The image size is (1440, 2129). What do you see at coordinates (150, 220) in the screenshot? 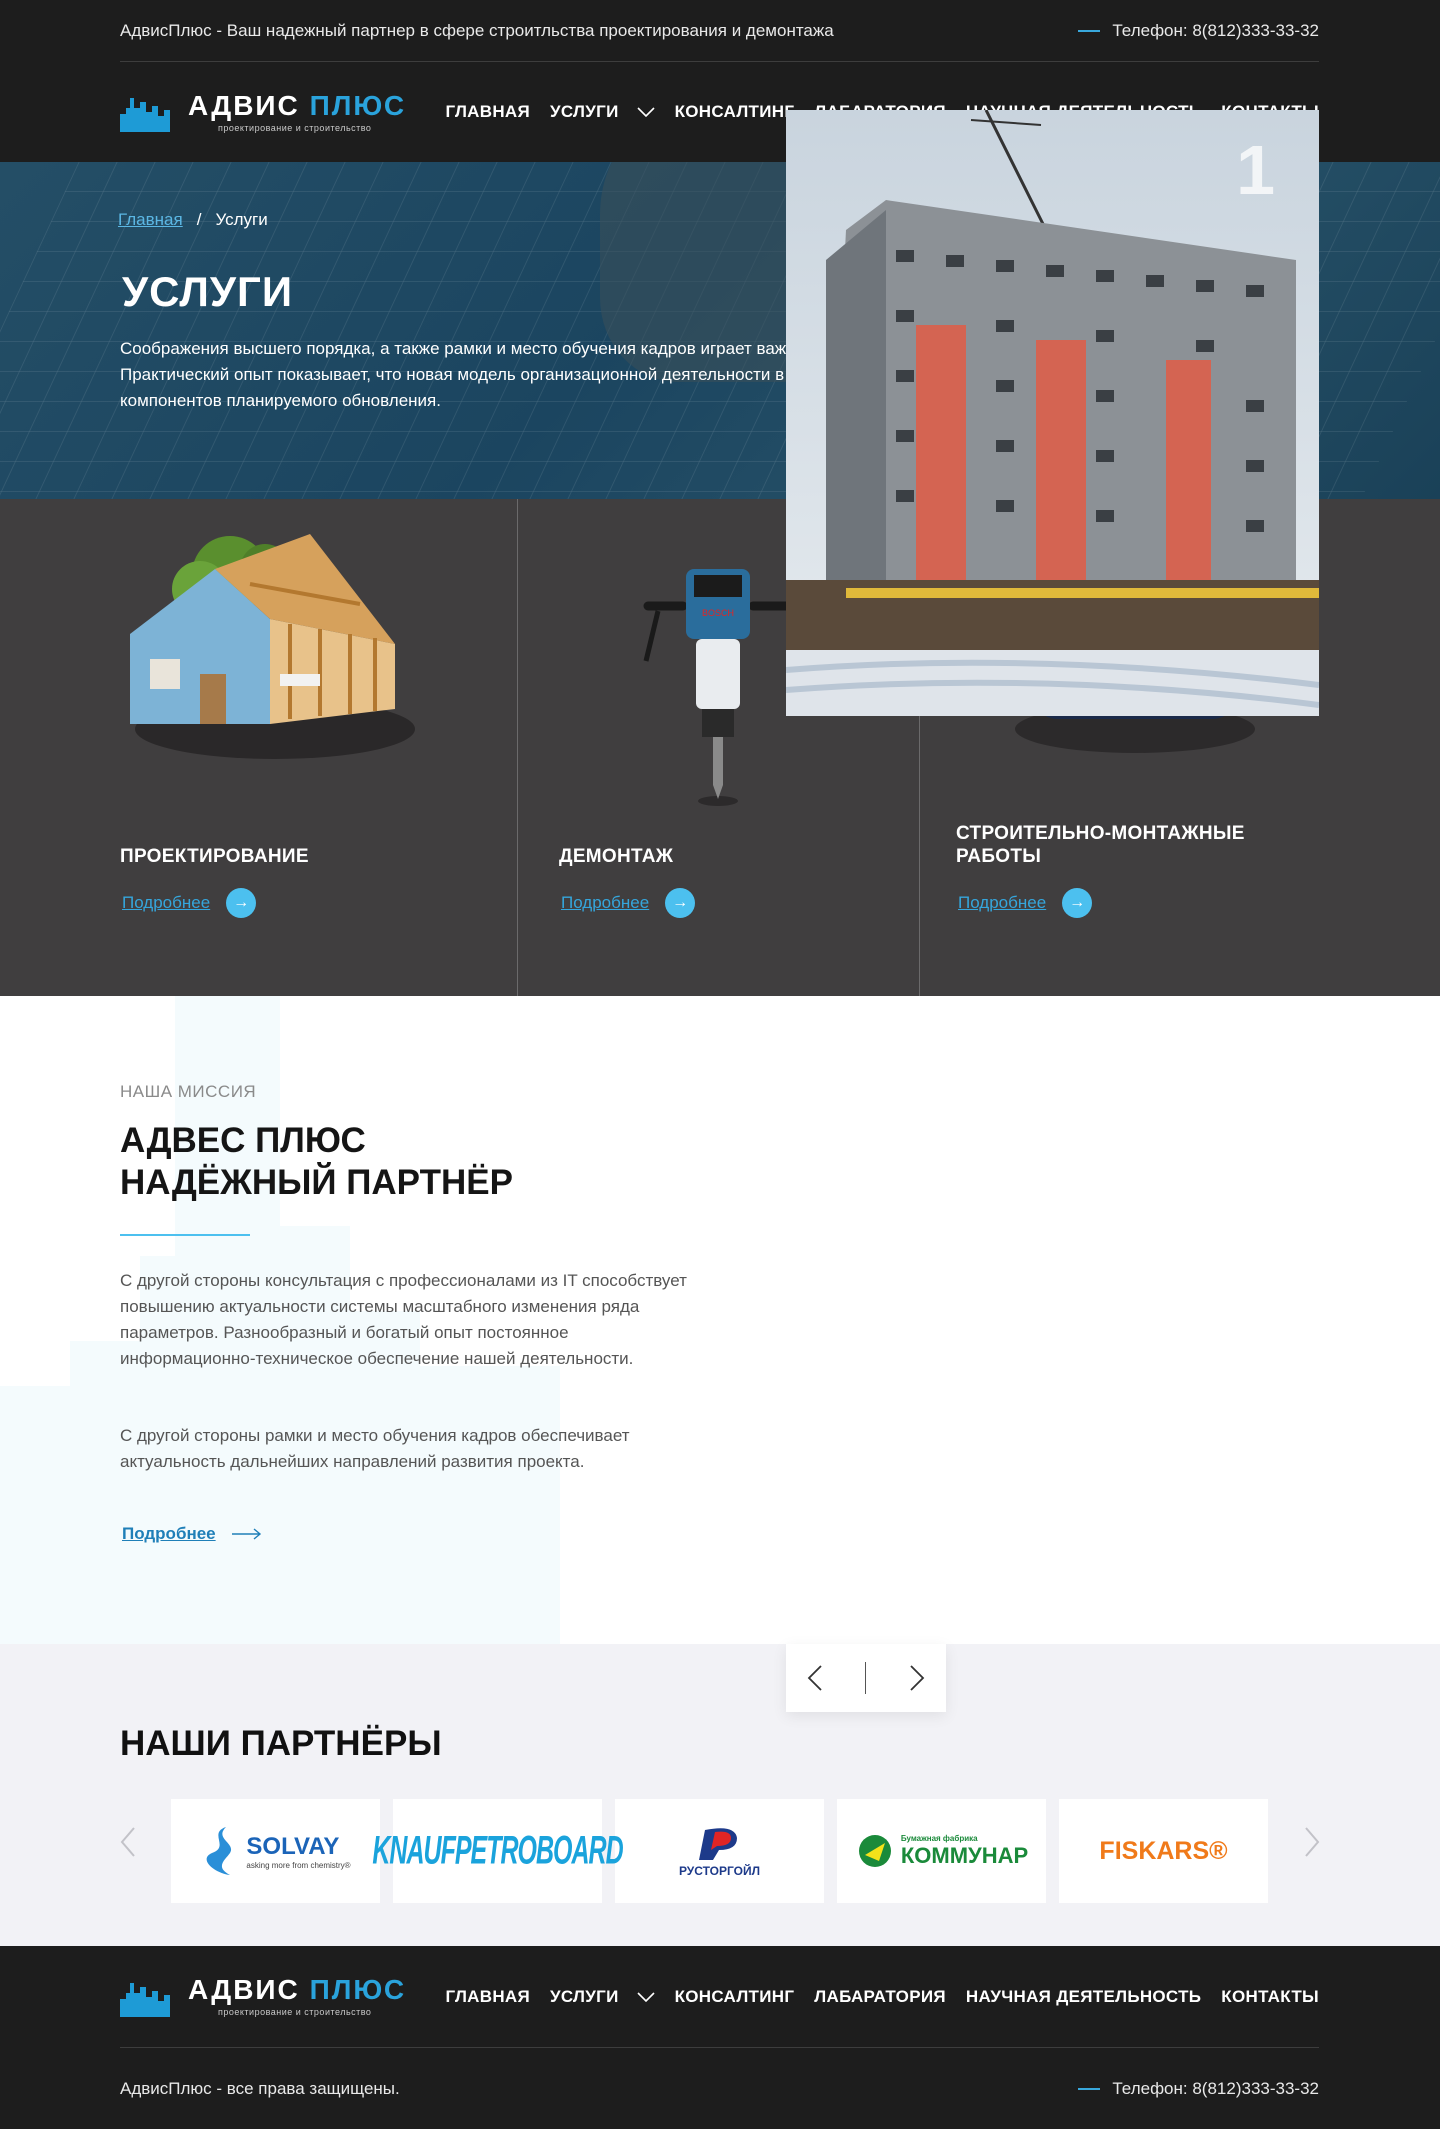
I see `breadcrumb-home: Главная` at bounding box center [150, 220].